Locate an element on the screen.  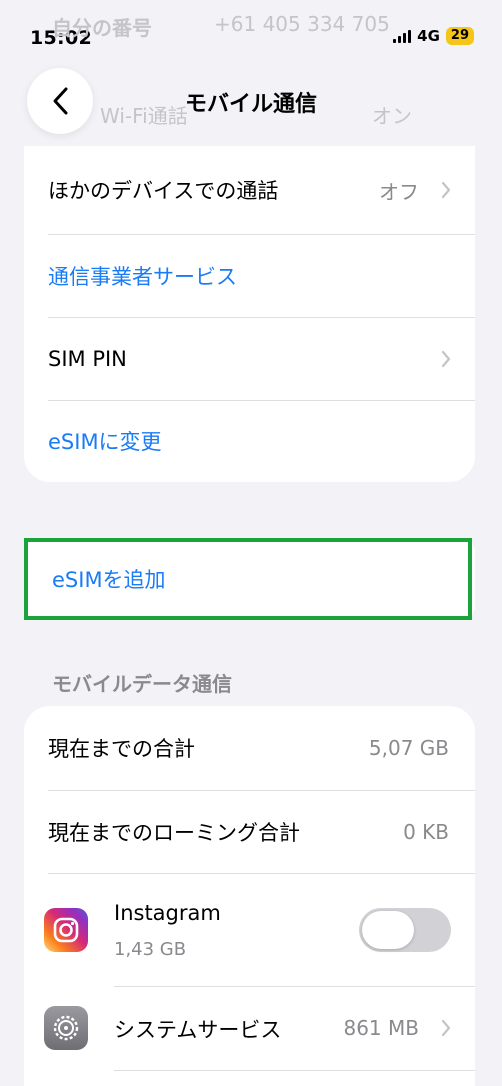
instagram-icon is located at coordinates (66, 930).